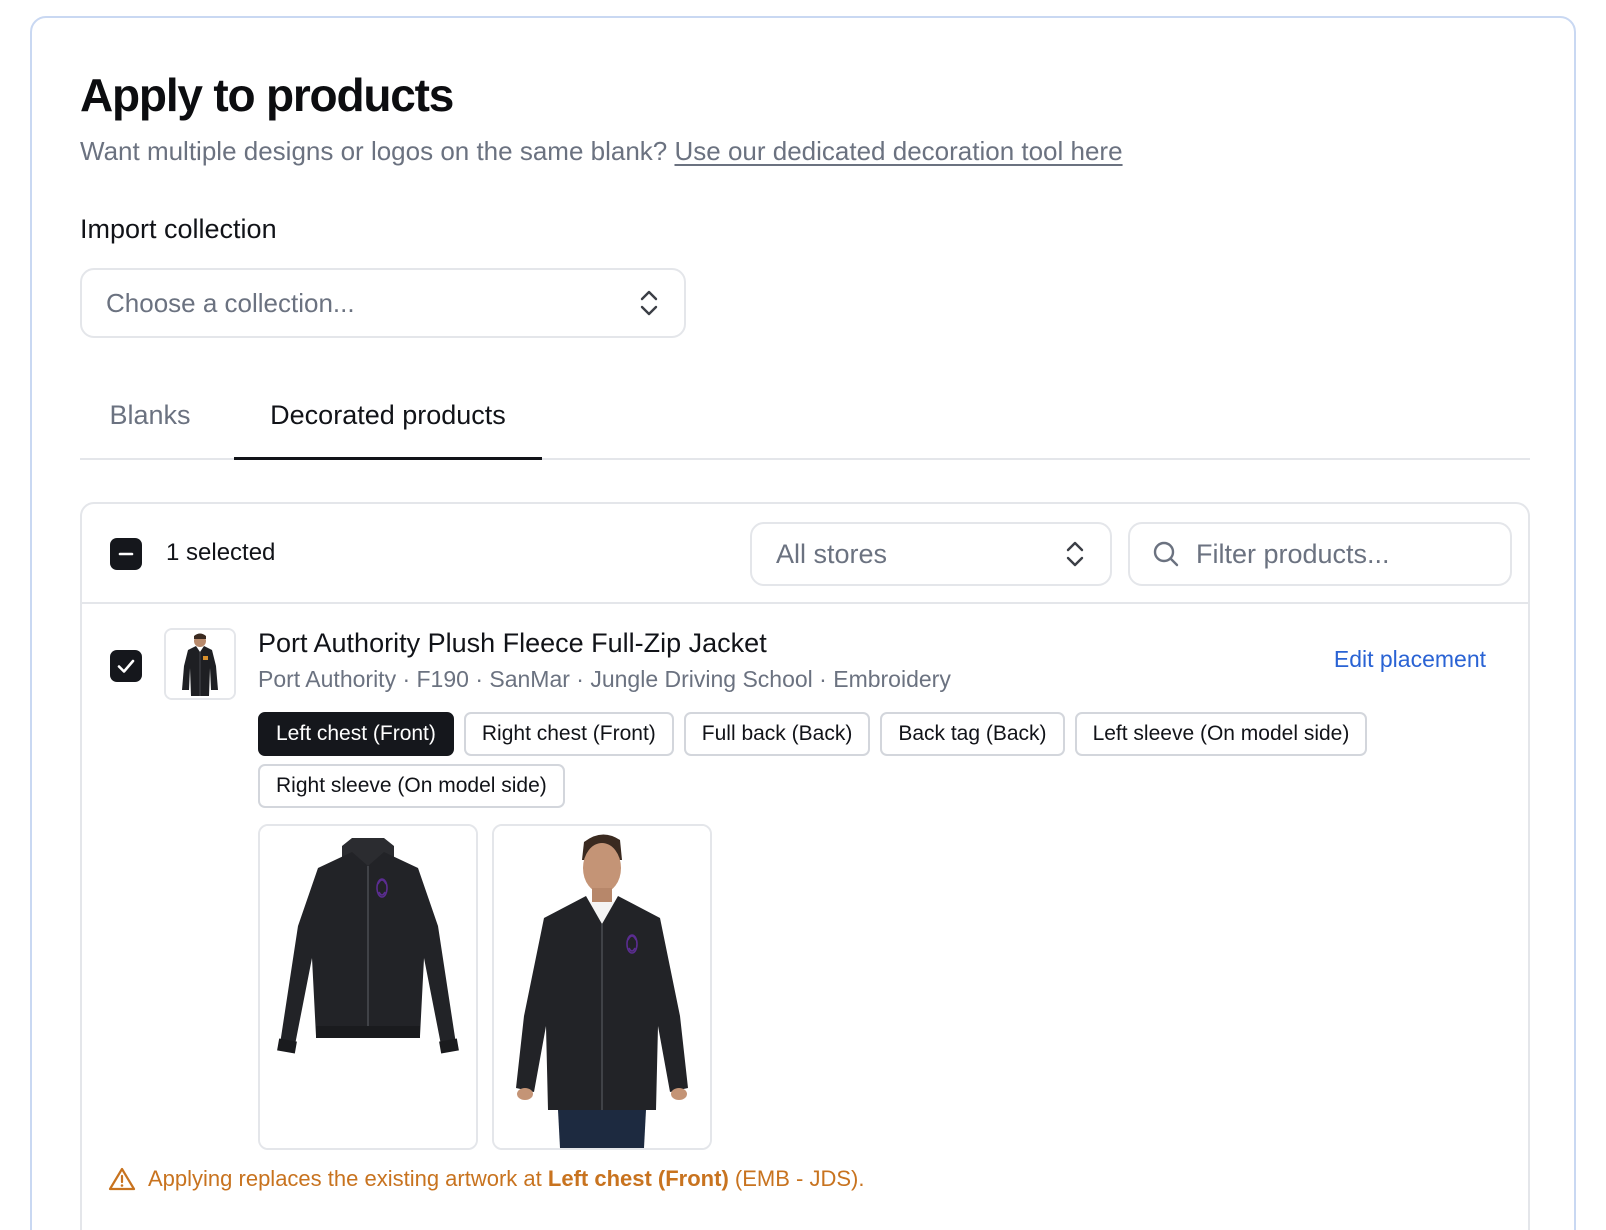  I want to click on selected-count: 1 selected, so click(221, 552).